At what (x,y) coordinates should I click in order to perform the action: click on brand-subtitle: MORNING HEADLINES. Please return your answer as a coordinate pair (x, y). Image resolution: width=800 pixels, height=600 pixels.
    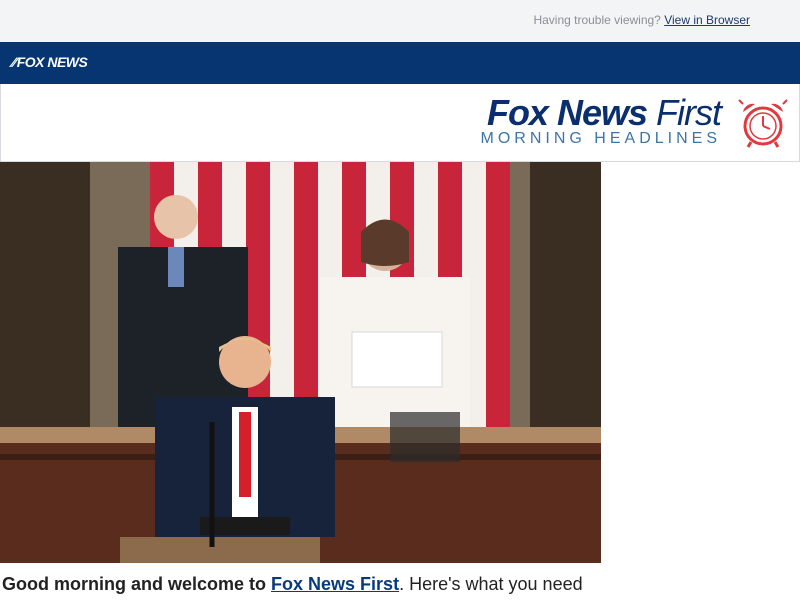
    Looking at the image, I should click on (600, 138).